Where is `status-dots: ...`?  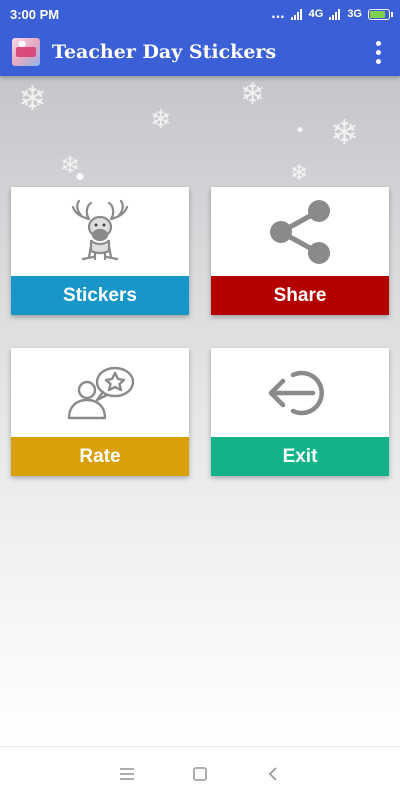
status-dots: ... is located at coordinates (278, 13).